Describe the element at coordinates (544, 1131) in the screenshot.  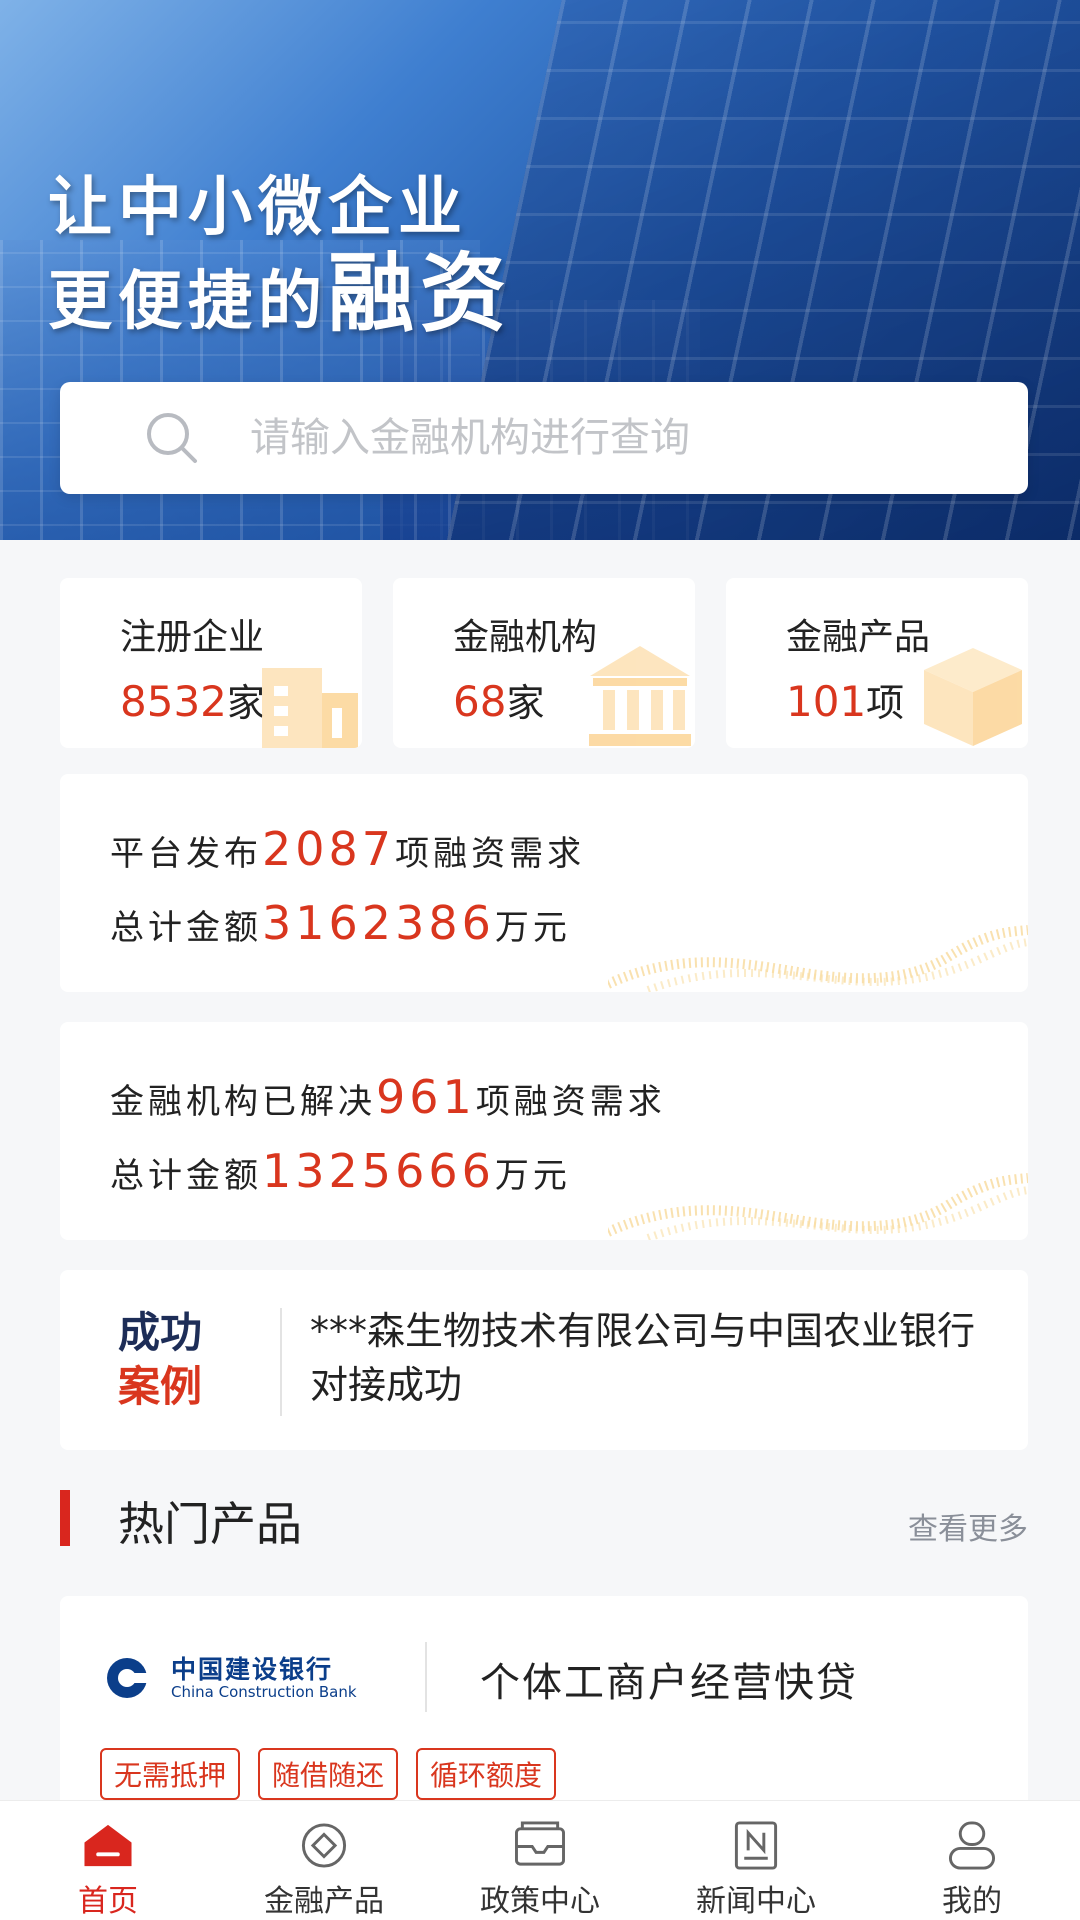
I see `demand-solved-card: 金融机构已解决961项融资需求 总计金额1325666万元` at that location.